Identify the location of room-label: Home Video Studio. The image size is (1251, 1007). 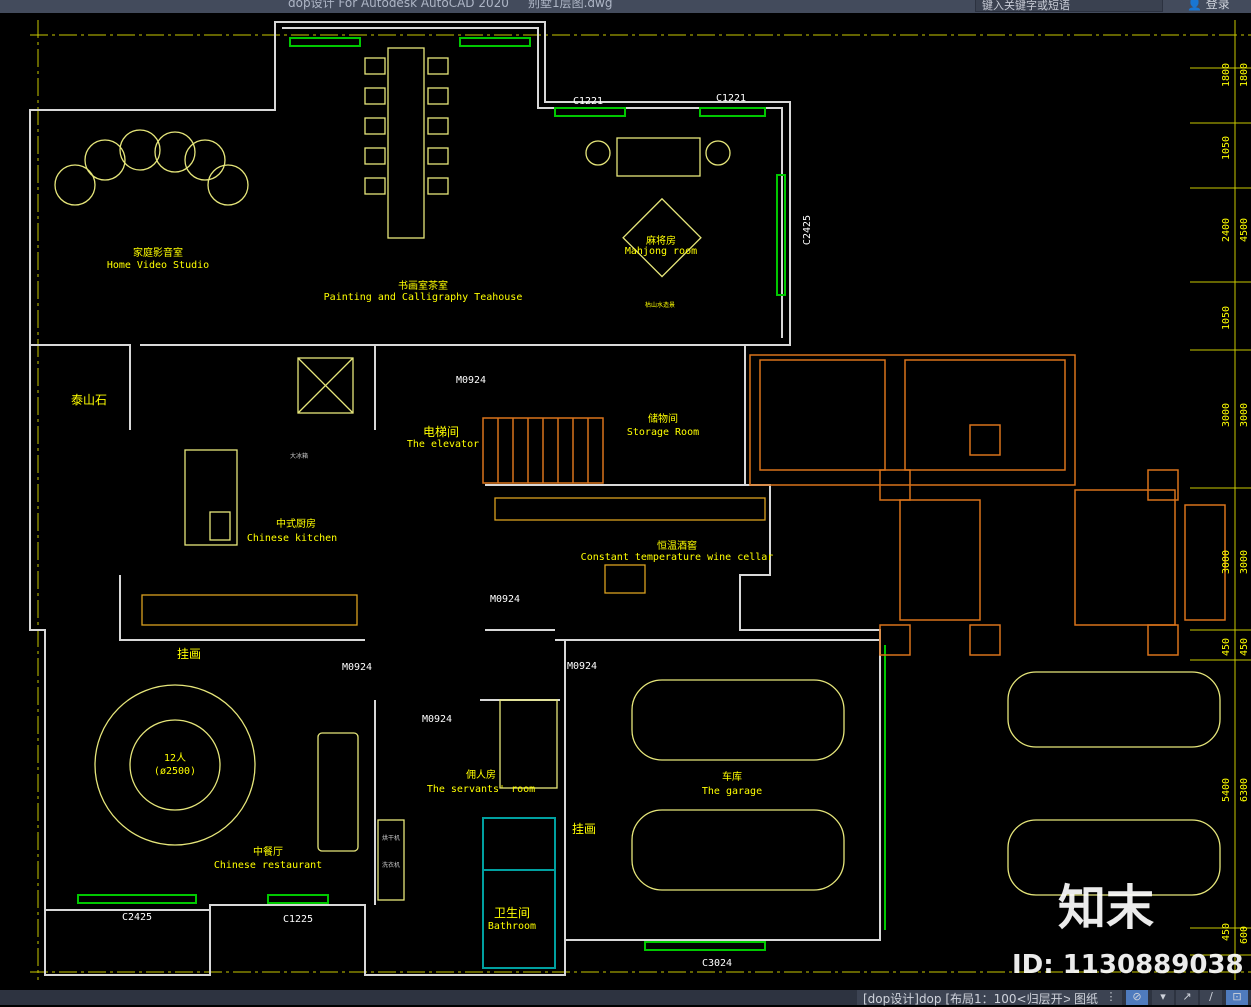
(158, 265).